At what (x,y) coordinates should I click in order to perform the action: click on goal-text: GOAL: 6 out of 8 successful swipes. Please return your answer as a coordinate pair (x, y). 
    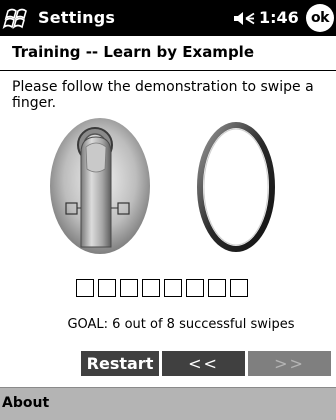
    Looking at the image, I should click on (181, 324).